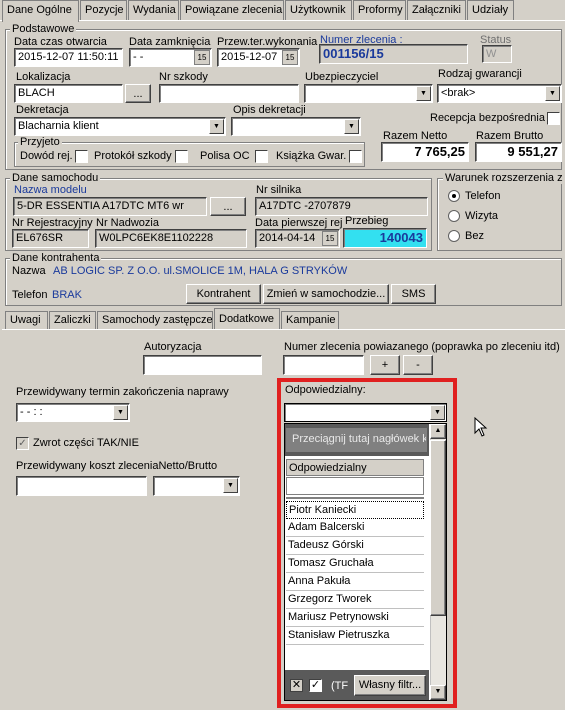 The height and width of the screenshot is (710, 565). I want to click on kontrahent-telefon-label: Telefon, so click(30, 295).